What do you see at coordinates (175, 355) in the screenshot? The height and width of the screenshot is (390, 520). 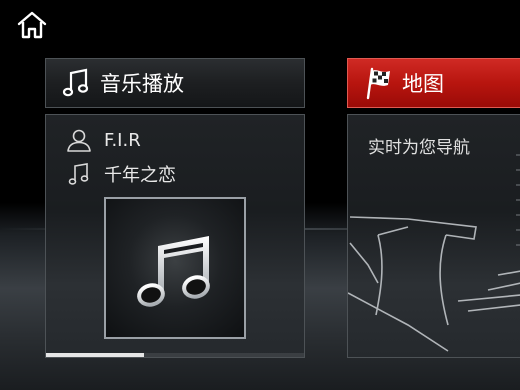 I see `playback-progress-bar` at bounding box center [175, 355].